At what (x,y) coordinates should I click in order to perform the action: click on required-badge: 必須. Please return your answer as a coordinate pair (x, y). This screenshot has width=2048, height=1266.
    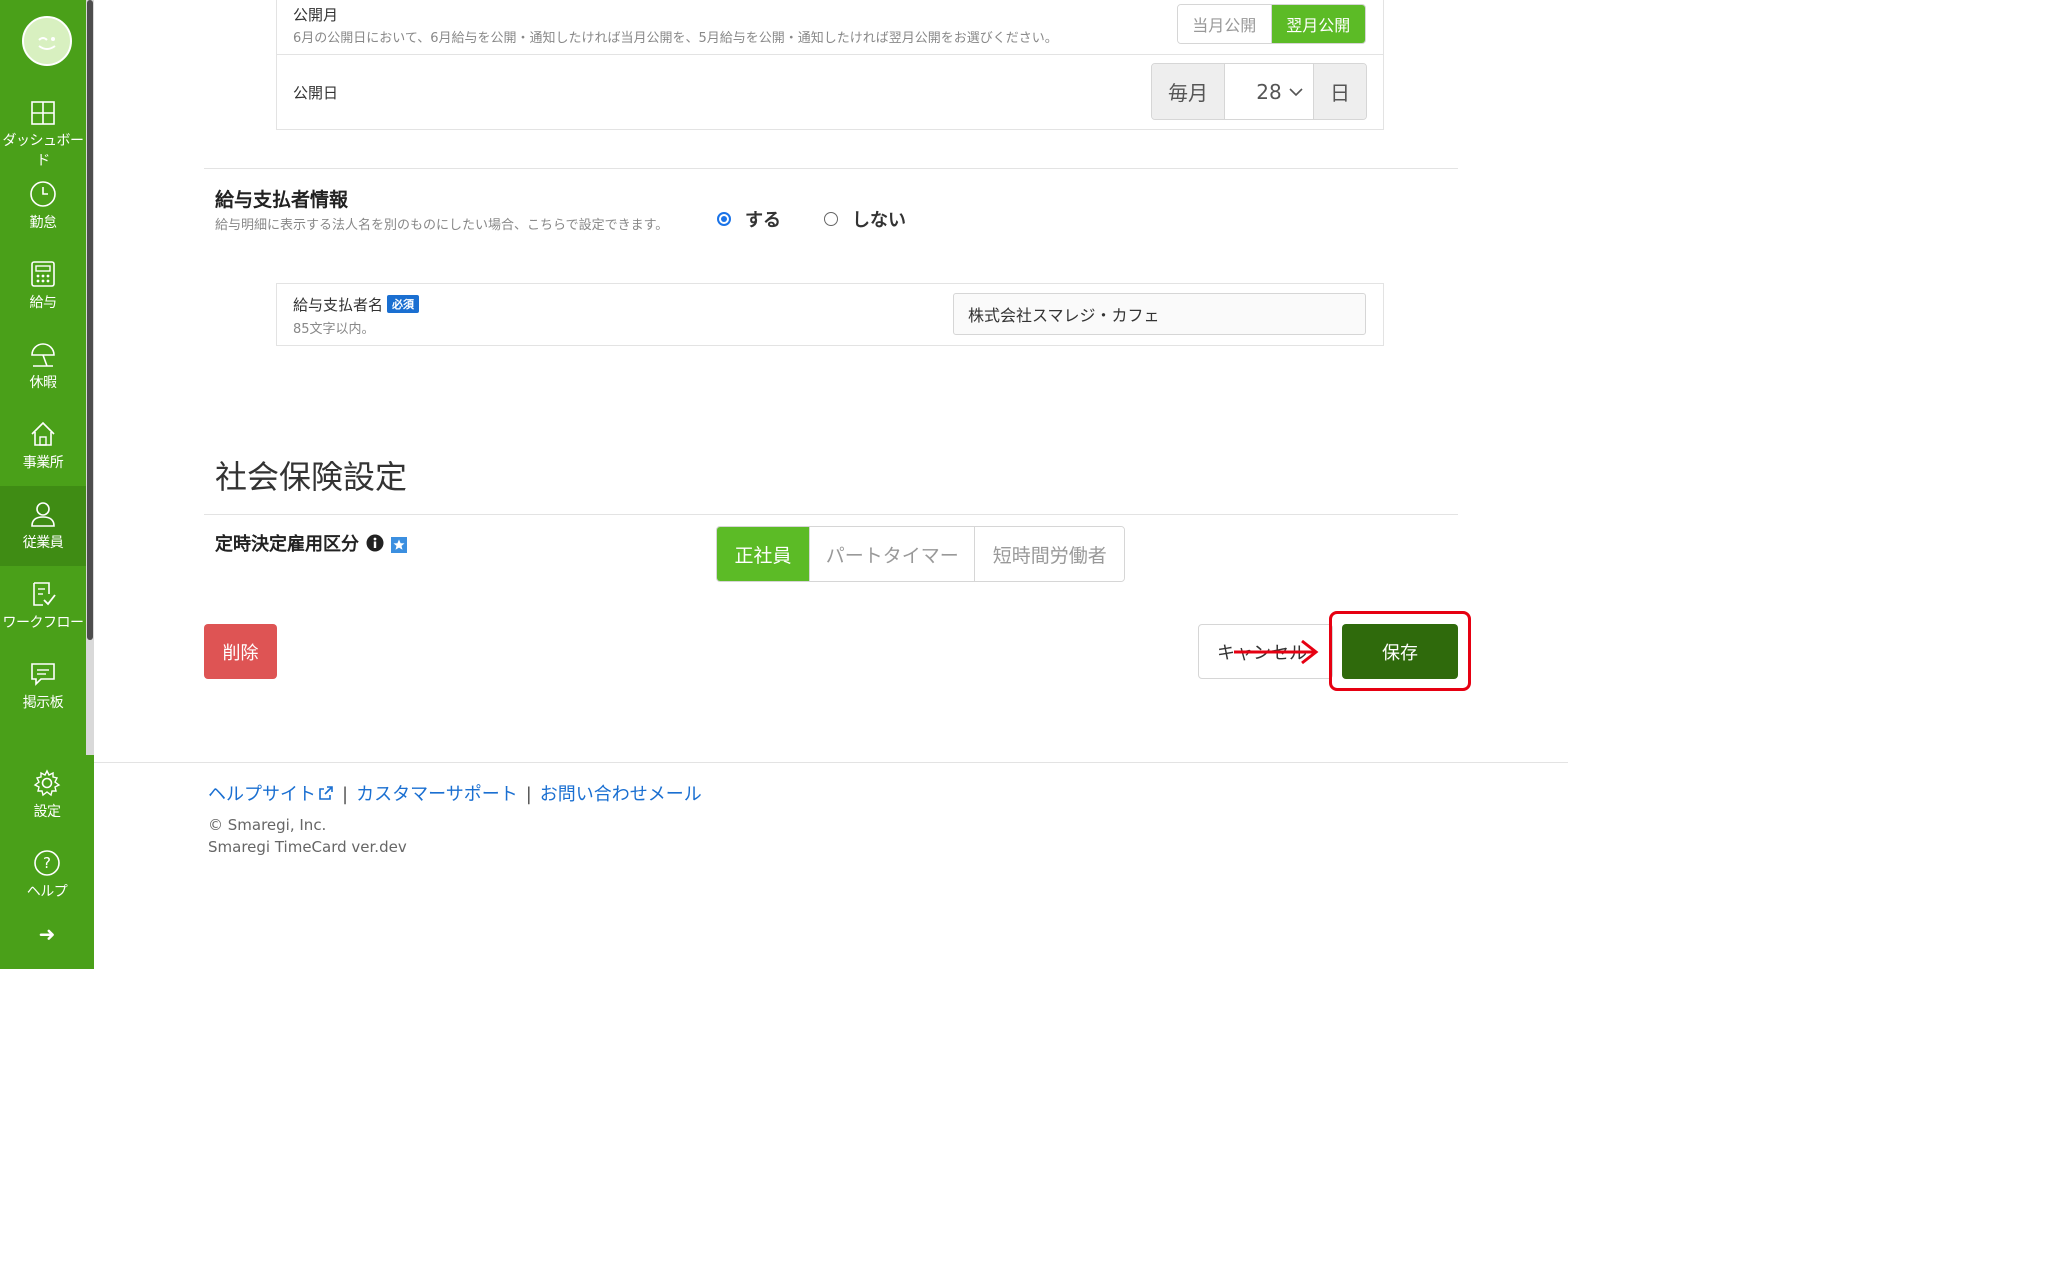
    Looking at the image, I should click on (403, 304).